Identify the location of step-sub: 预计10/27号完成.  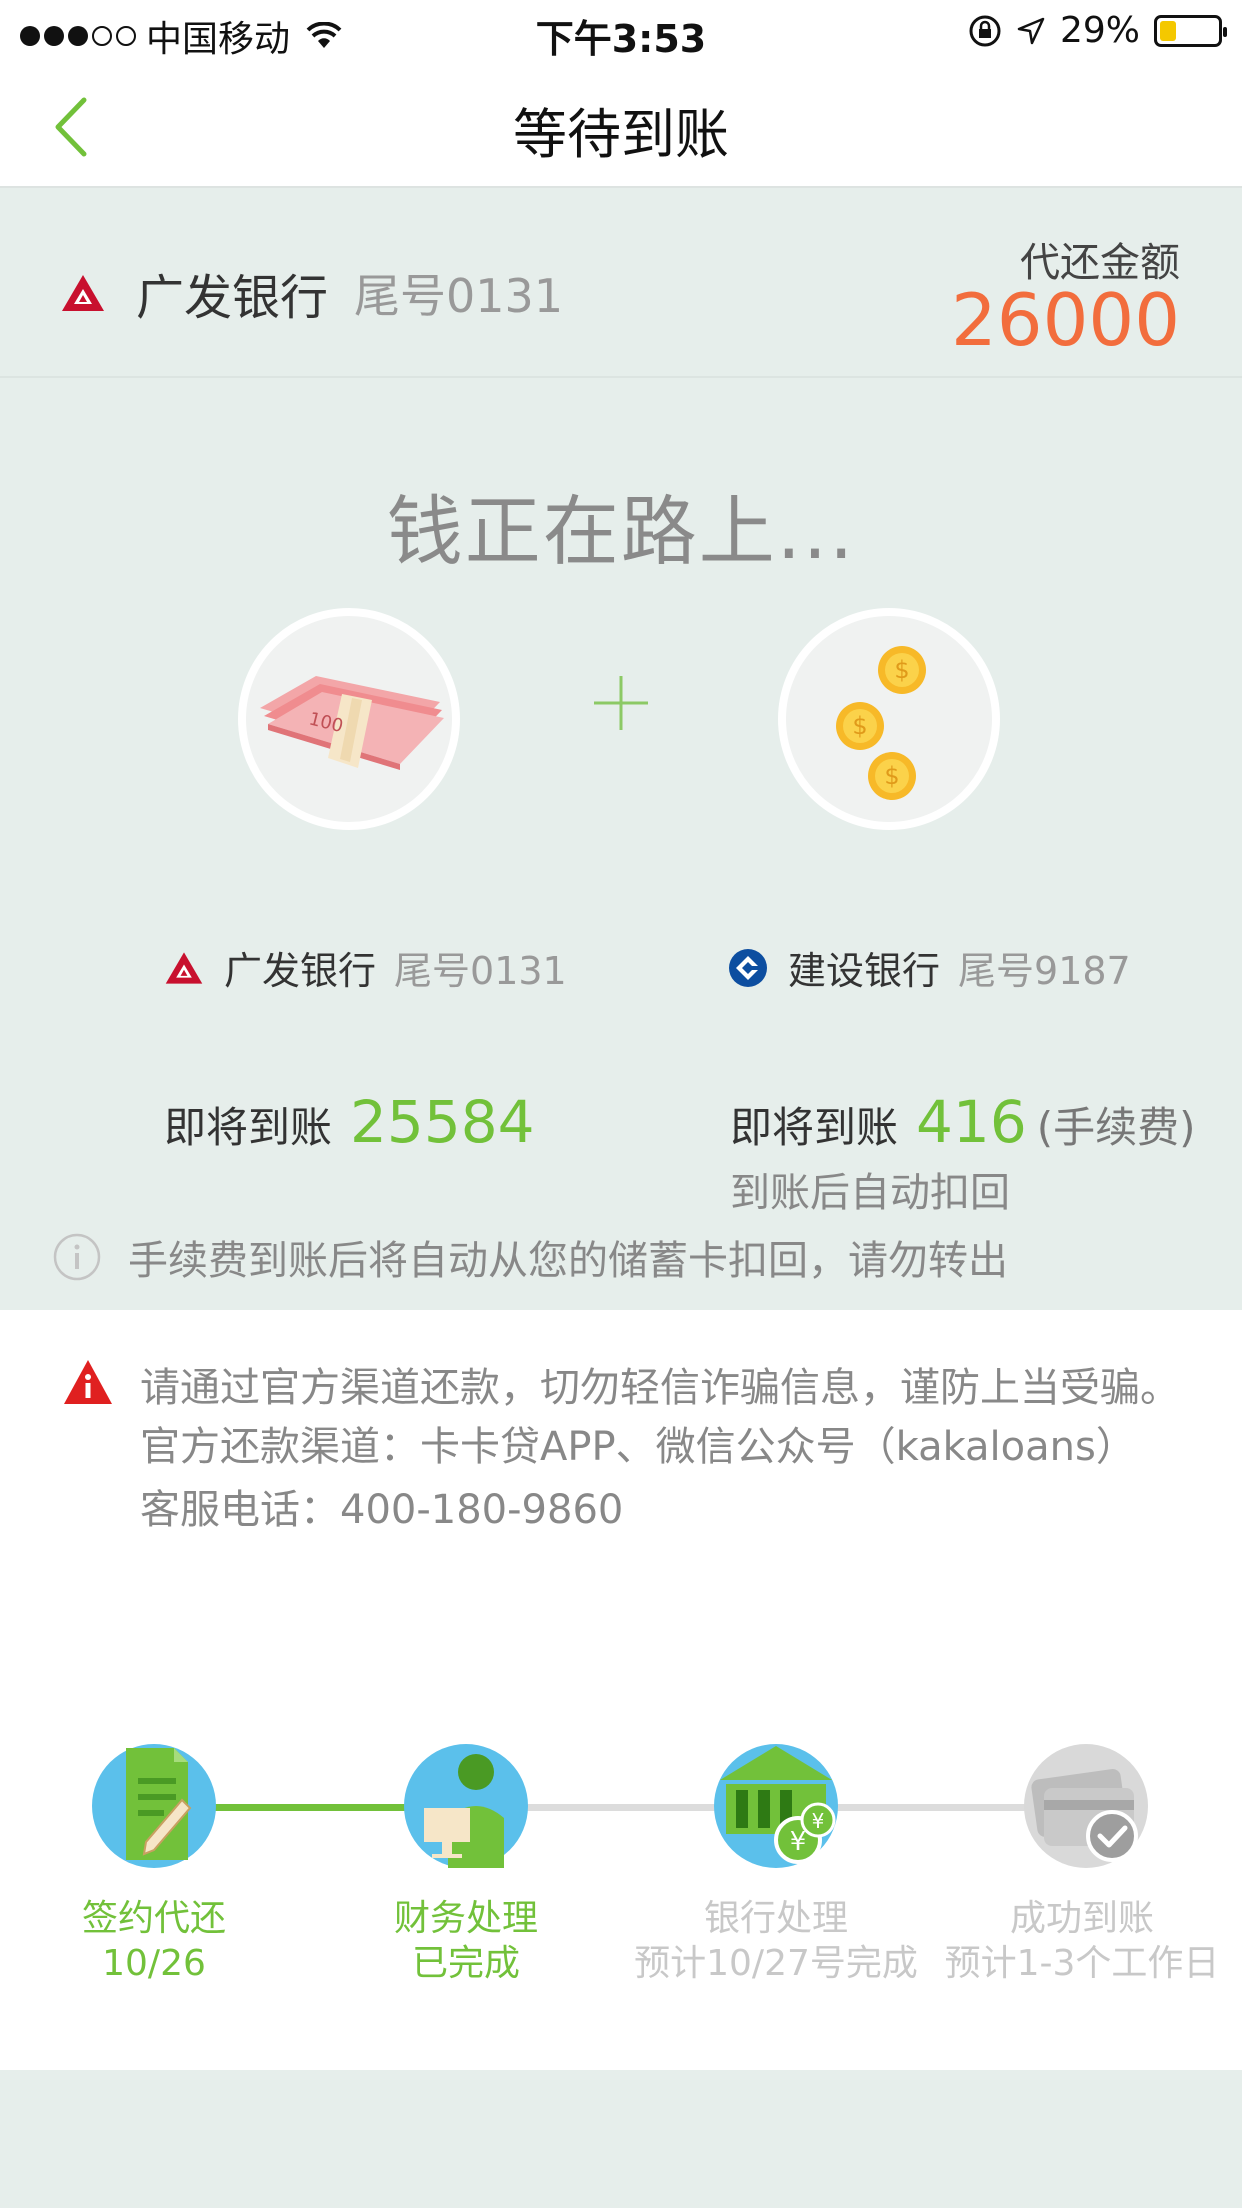
(776, 1963).